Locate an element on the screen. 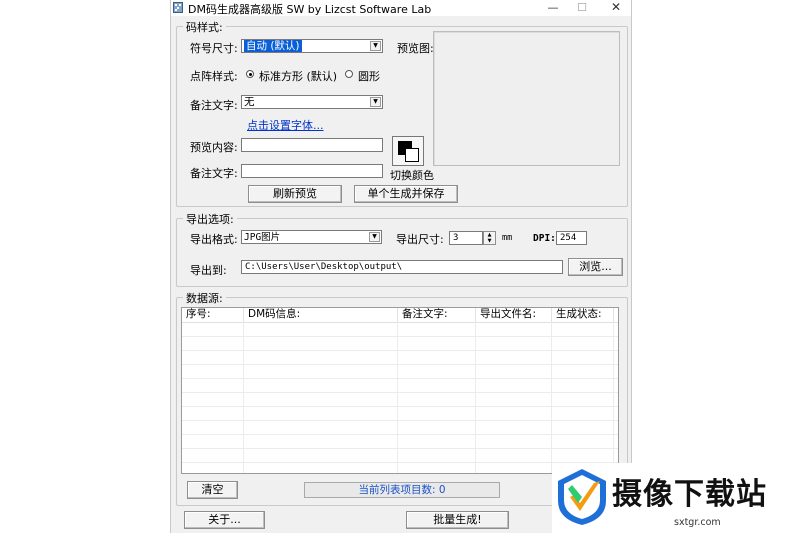 This screenshot has width=800, height=533. list-header: 序号: DM码信息: 备注文字: 导出文件名: 生成状态: is located at coordinates (400, 315).